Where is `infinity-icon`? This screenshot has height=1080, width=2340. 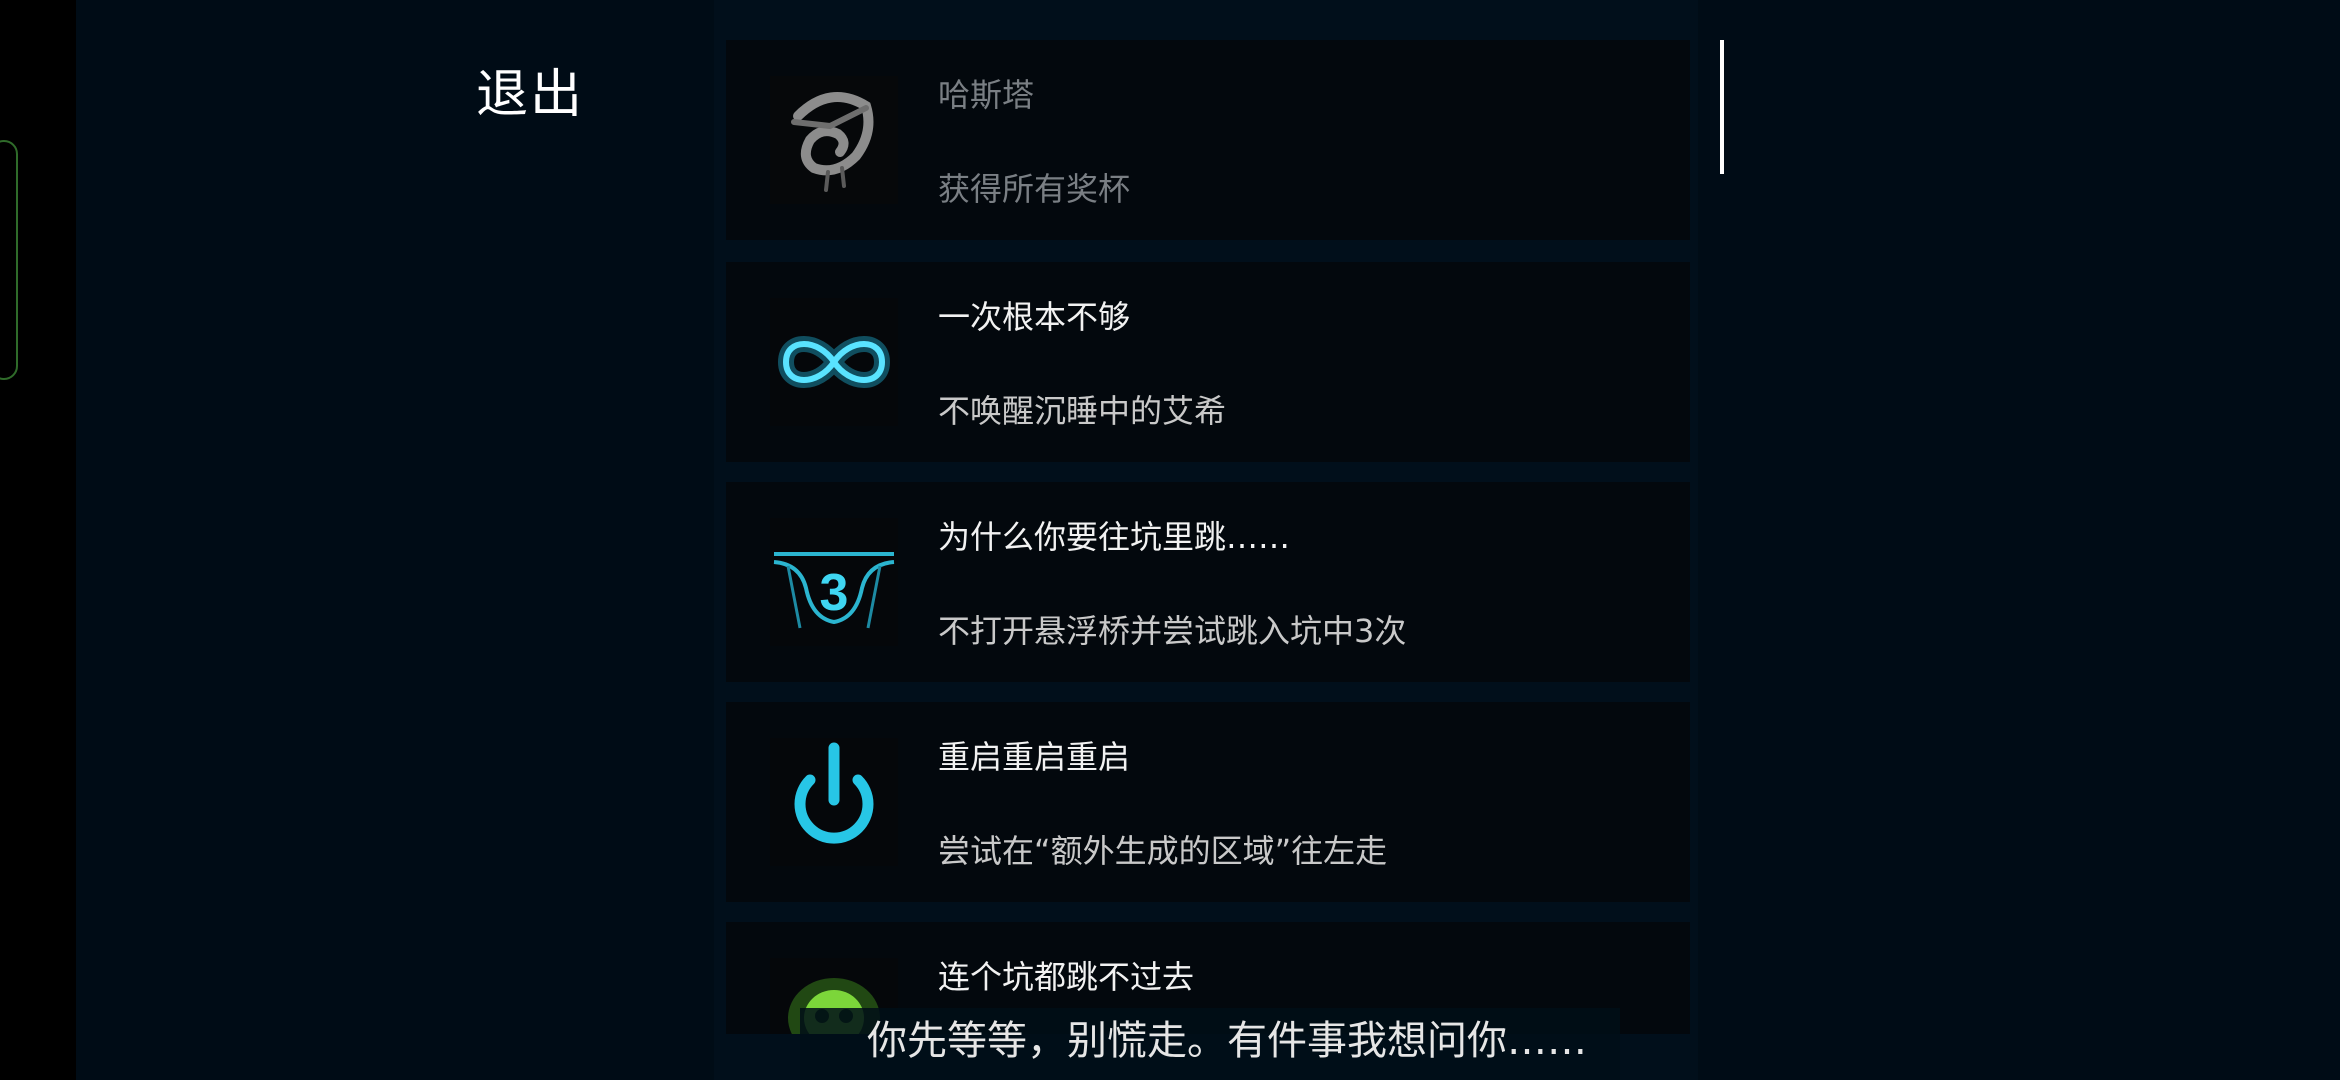
infinity-icon is located at coordinates (834, 362).